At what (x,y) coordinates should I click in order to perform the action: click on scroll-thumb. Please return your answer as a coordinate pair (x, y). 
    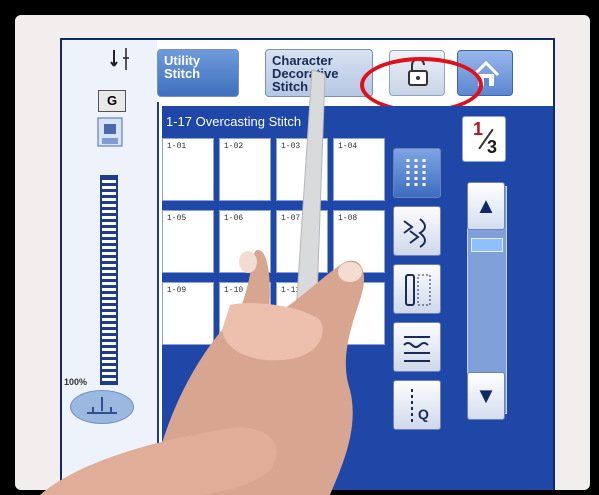
    Looking at the image, I should click on (487, 245).